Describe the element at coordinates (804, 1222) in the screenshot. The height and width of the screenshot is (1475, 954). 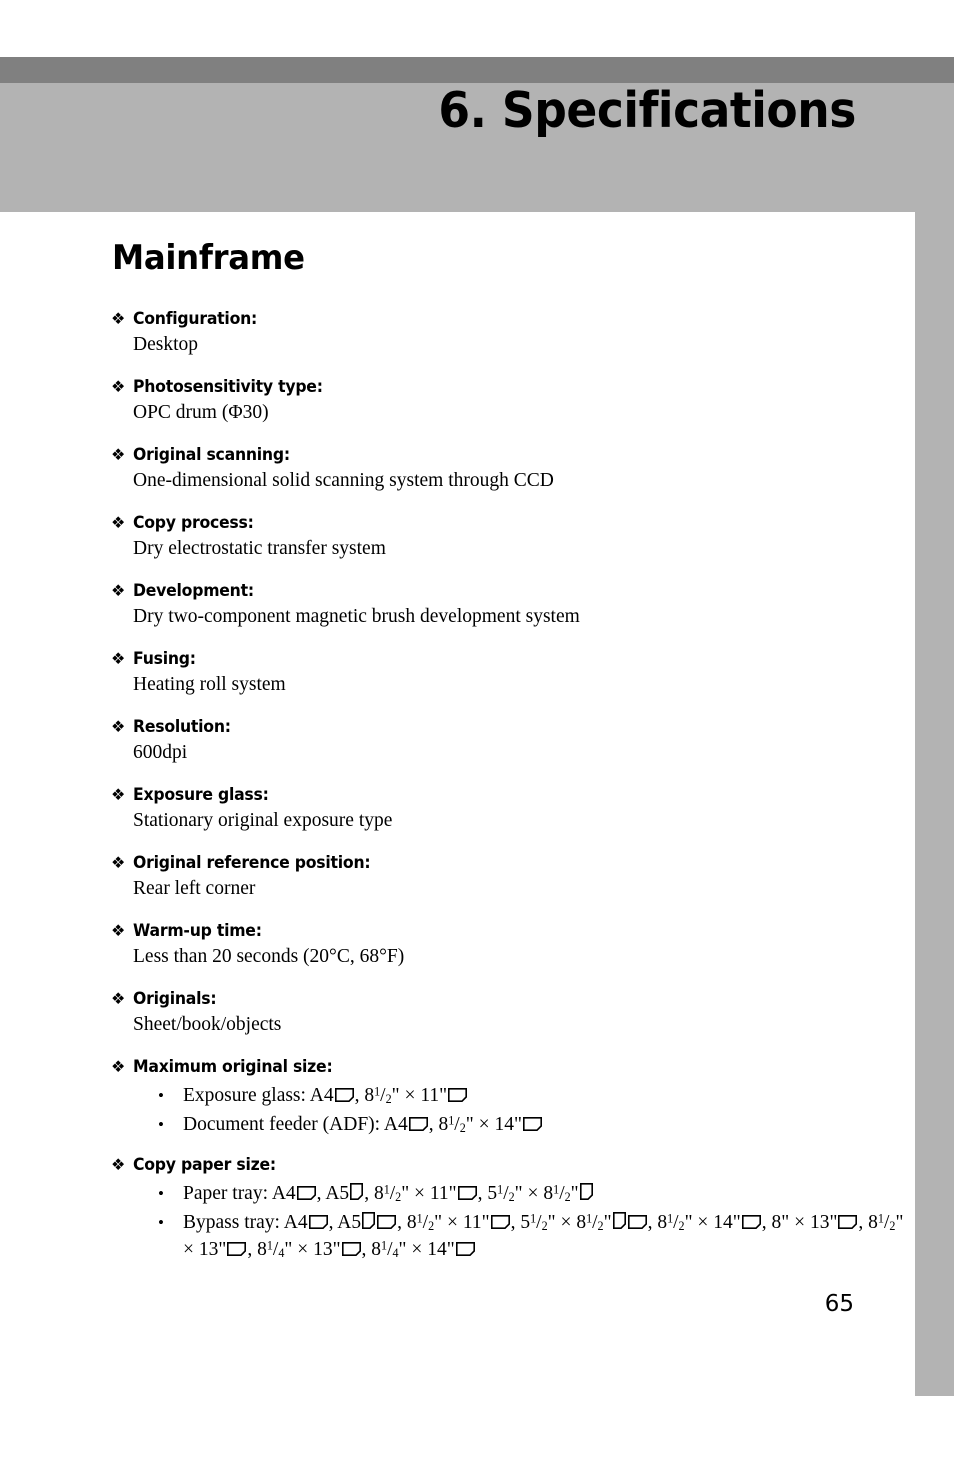
I see `paper-size-text: 8" × 13"` at that location.